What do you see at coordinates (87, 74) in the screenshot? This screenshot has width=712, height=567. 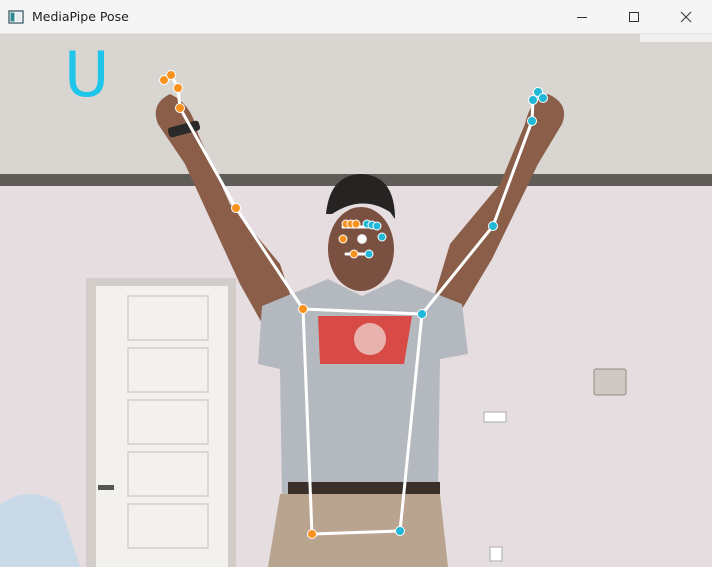 I see `recognized-letter: U` at bounding box center [87, 74].